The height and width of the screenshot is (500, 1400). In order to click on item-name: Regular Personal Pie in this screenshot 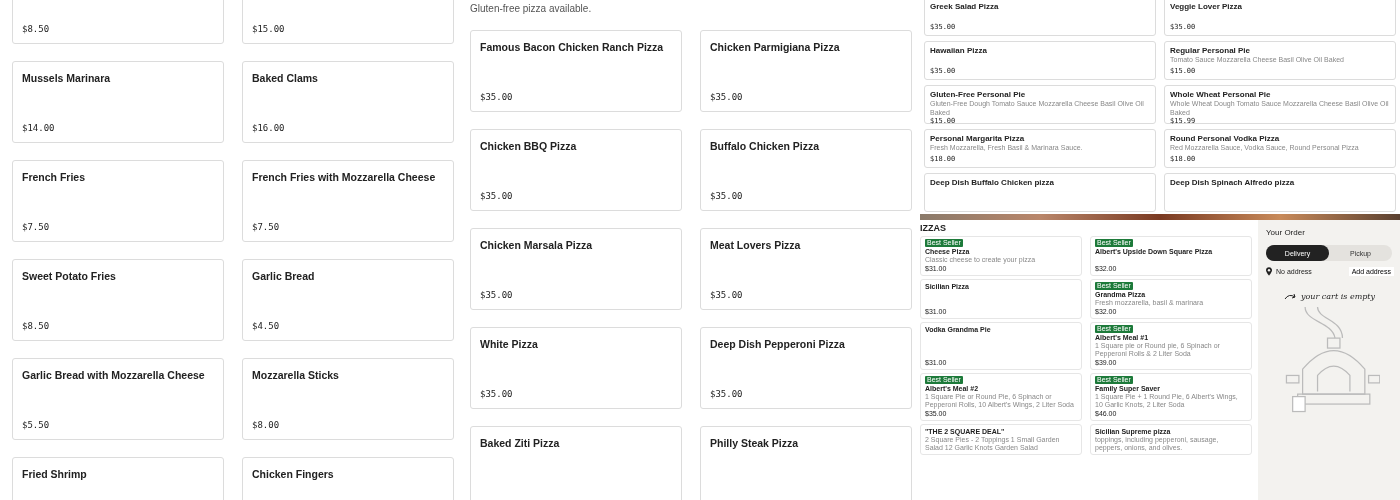, I will do `click(1211, 50)`.